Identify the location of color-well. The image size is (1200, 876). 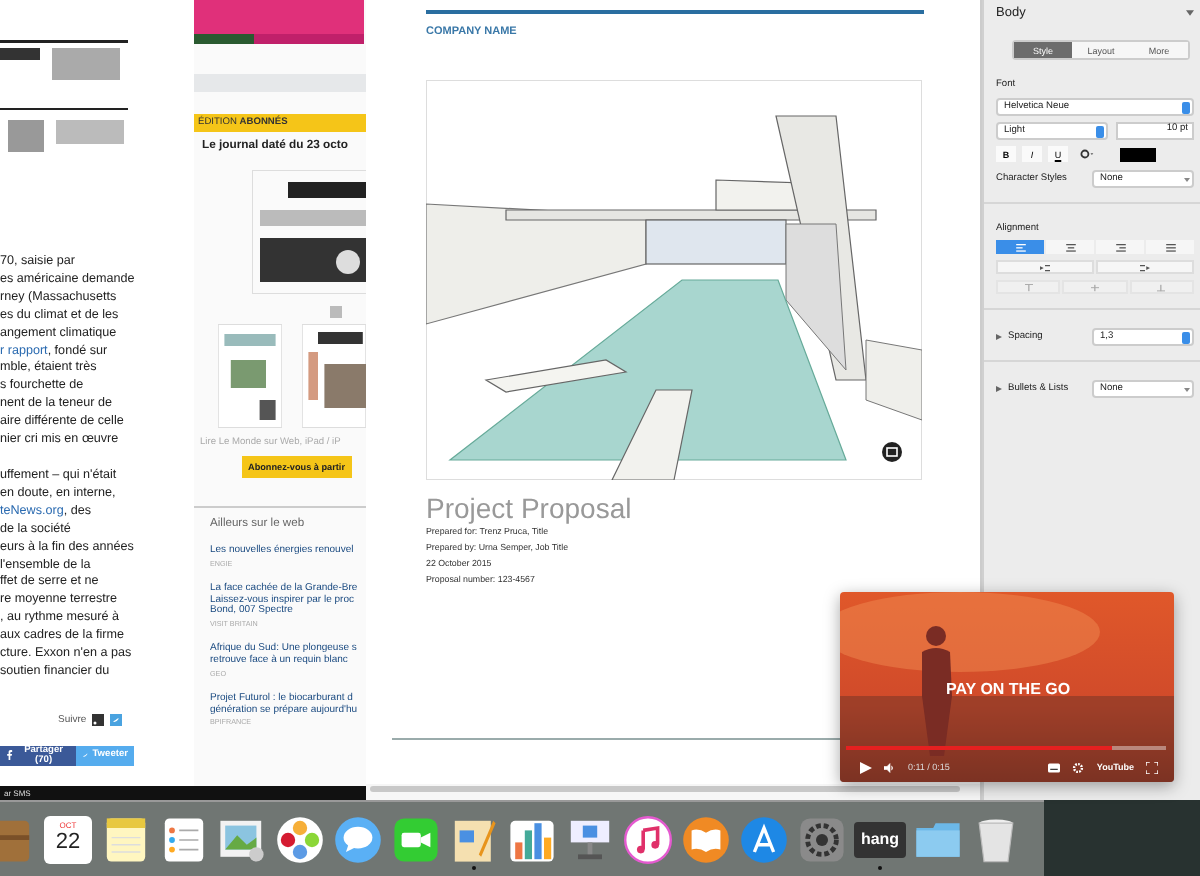
(1138, 154).